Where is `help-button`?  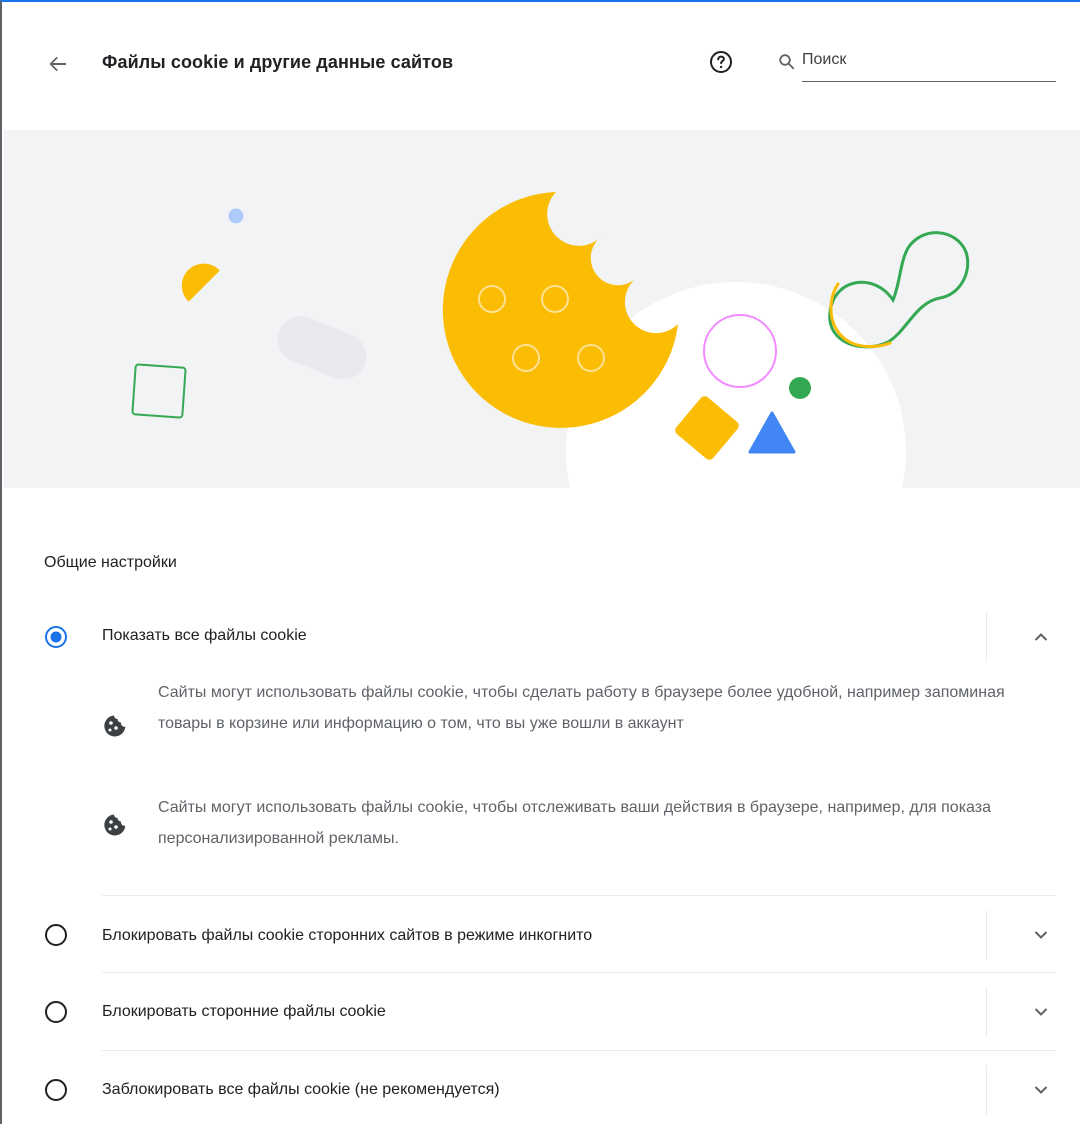 help-button is located at coordinates (721, 62).